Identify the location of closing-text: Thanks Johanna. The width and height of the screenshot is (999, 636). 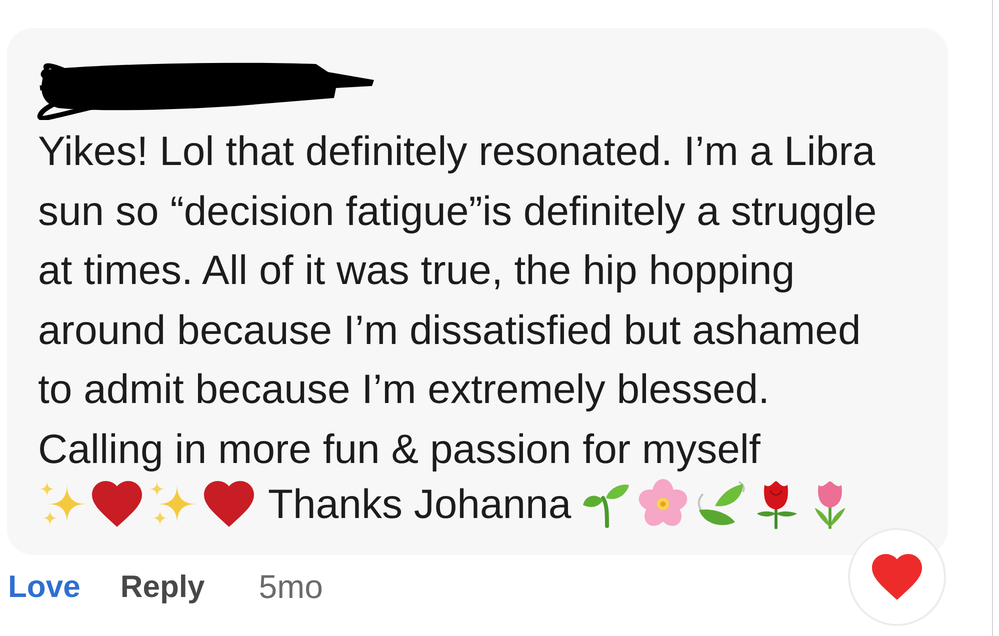
(420, 504).